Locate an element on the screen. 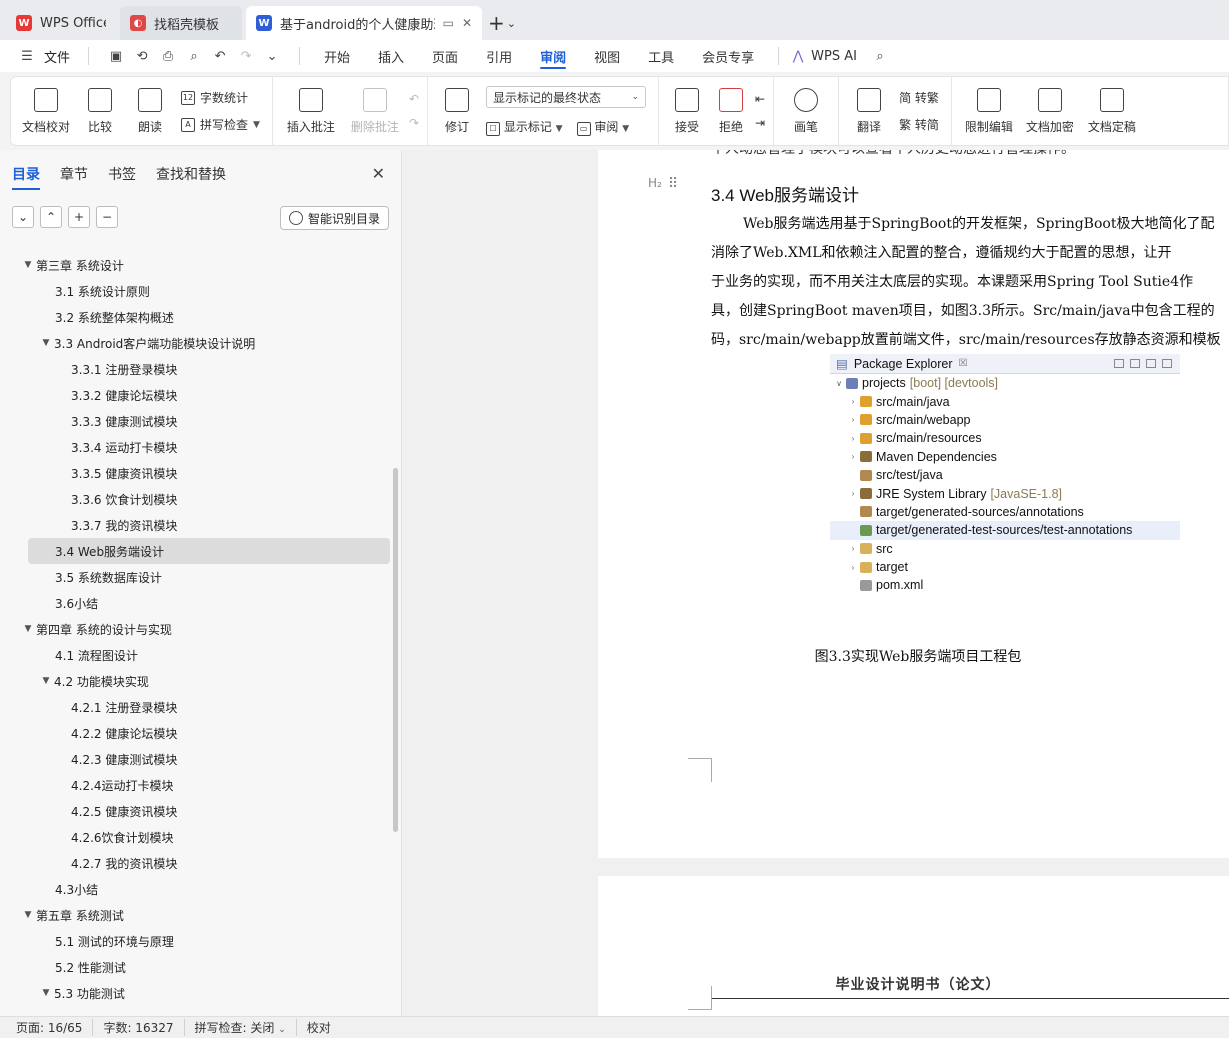 Image resolution: width=1229 pixels, height=1038 pixels. chevron-down-icon: ⌄ is located at coordinates (272, 56).